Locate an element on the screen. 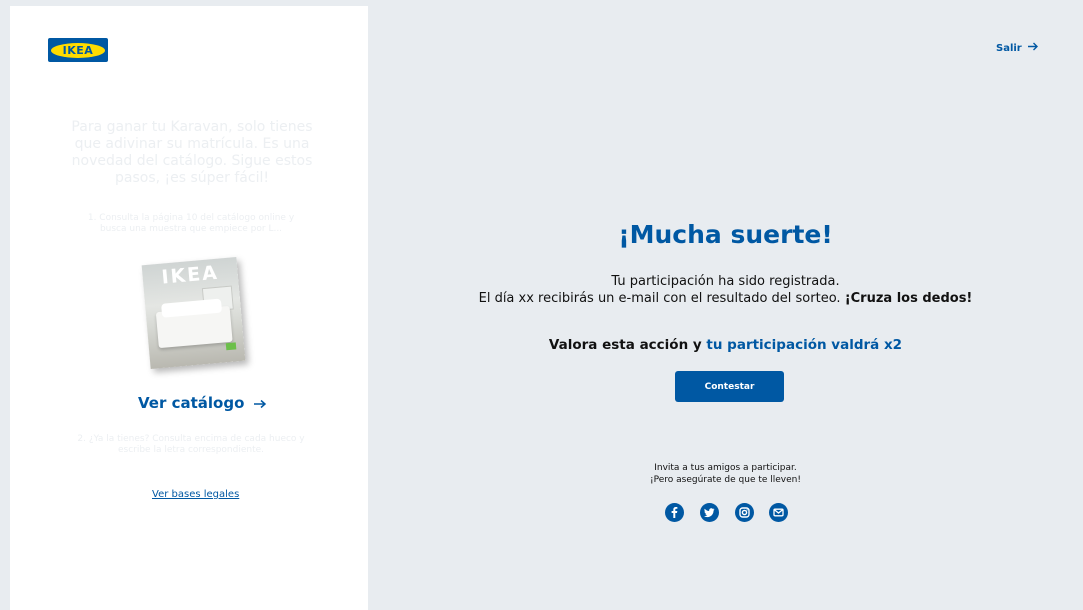 This screenshot has width=1083, height=610. valora-prefix: Valora esta acción y is located at coordinates (625, 345).